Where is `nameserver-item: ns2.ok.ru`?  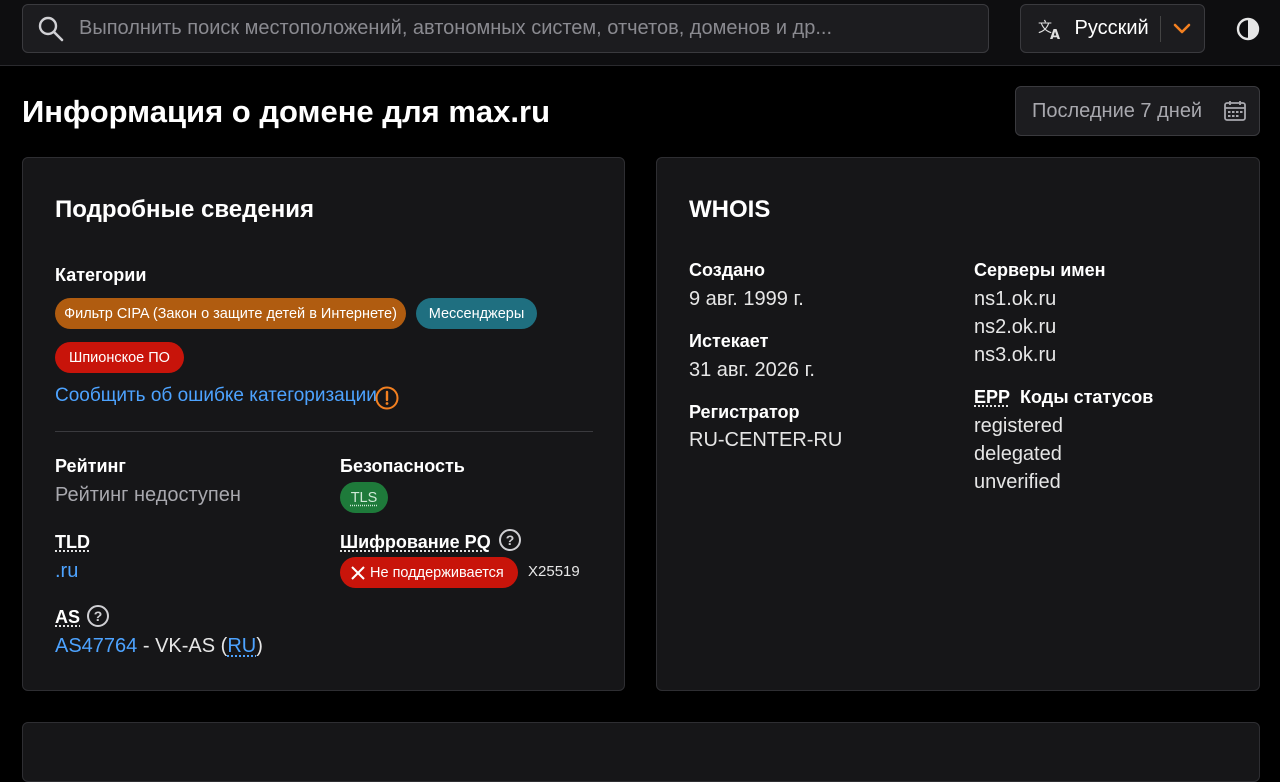
nameserver-item: ns2.ok.ru is located at coordinates (1015, 327).